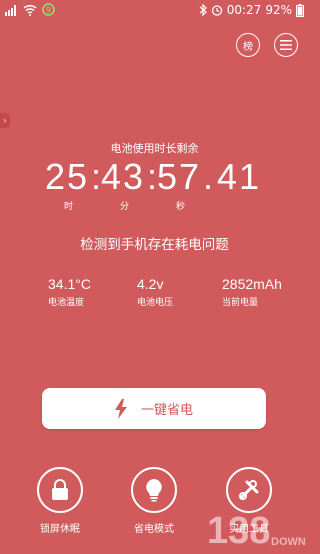 The image size is (320, 554). I want to click on ranking-label: 榜, so click(248, 47).